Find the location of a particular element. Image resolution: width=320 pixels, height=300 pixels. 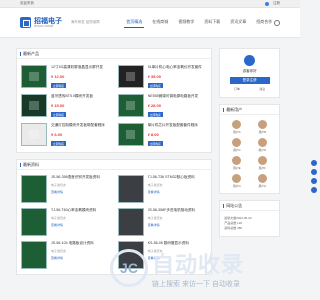

login-button: 登录注册 is located at coordinates (249, 80).